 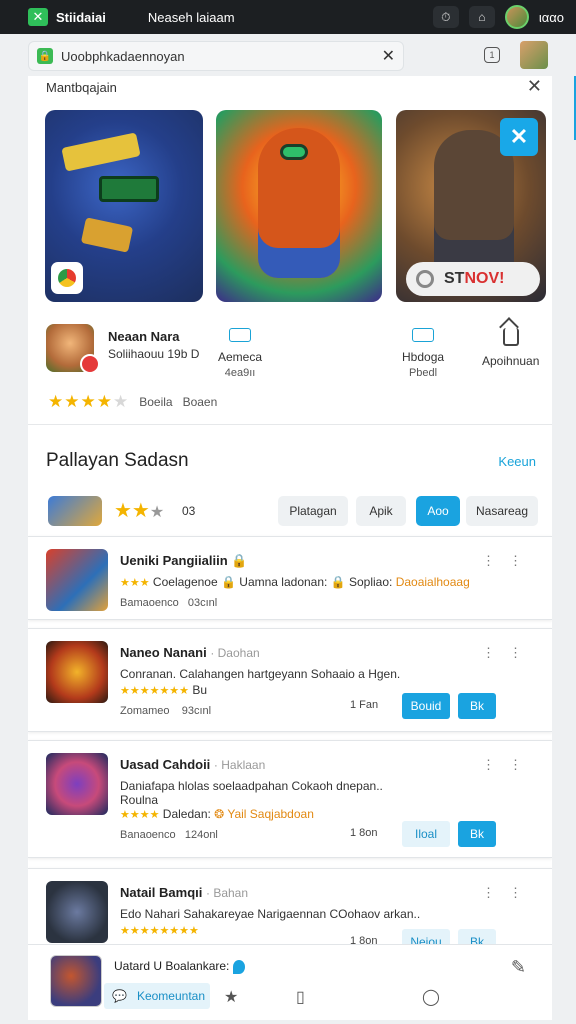 What do you see at coordinates (81, 87) in the screenshot?
I see `section-label: Mantbqajain` at bounding box center [81, 87].